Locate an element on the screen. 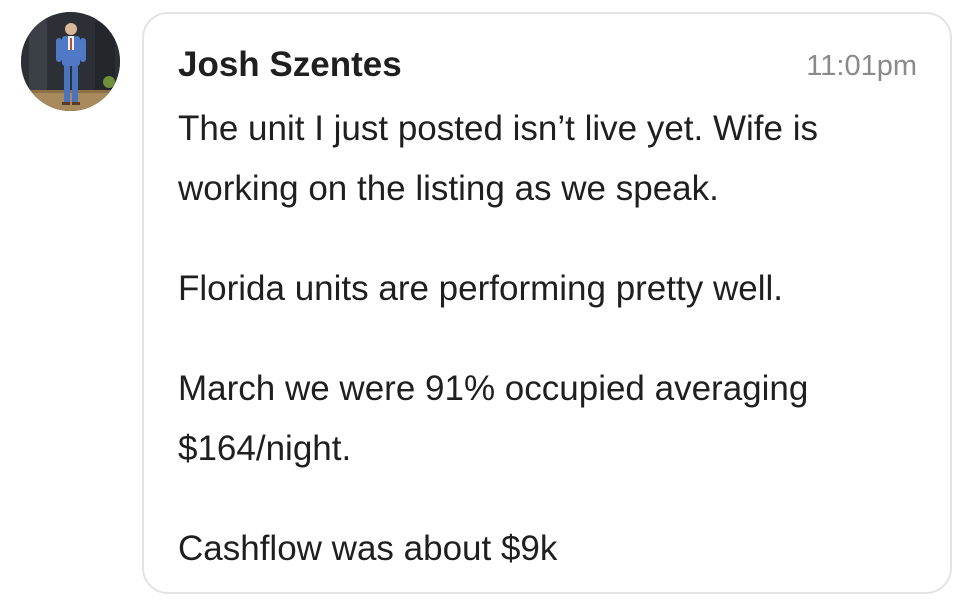  avatar is located at coordinates (70, 61).